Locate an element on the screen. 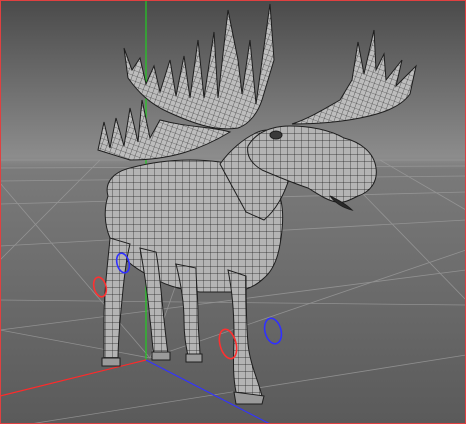  hoof-front-left is located at coordinates (194, 358).